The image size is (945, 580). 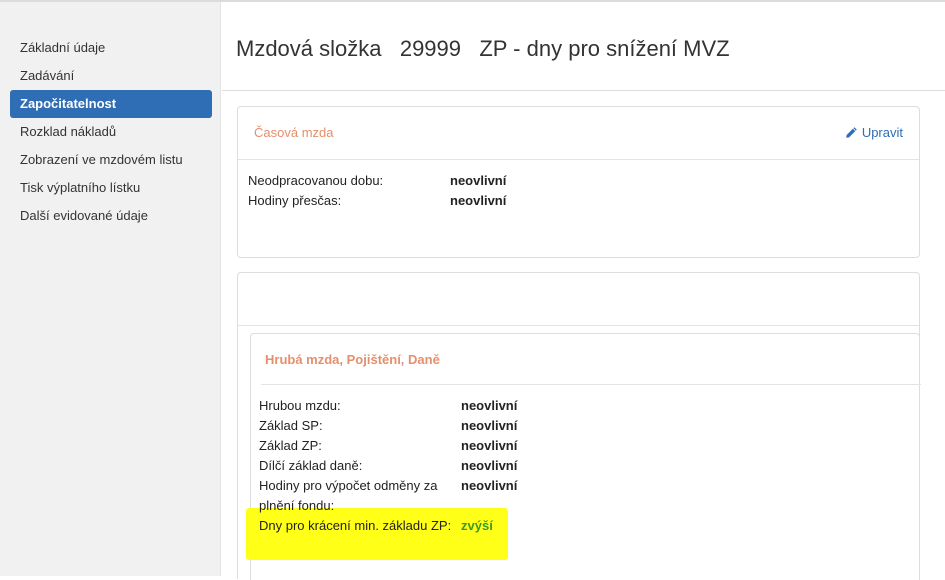 I want to click on row-value-increase: zvýší, so click(x=477, y=525).